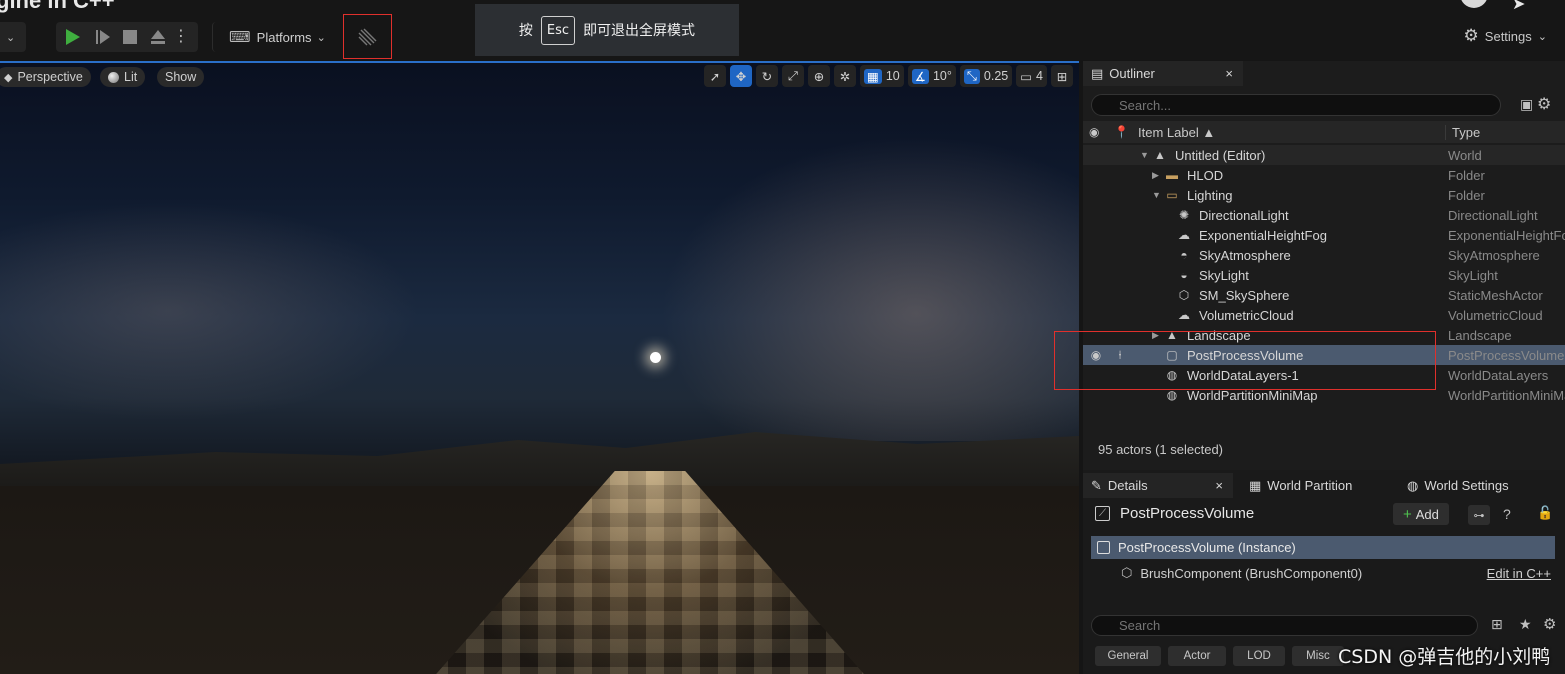 This screenshot has width=1565, height=674. Describe the element at coordinates (819, 76) in the screenshot. I see `coordinate-space-button: ⊕` at that location.